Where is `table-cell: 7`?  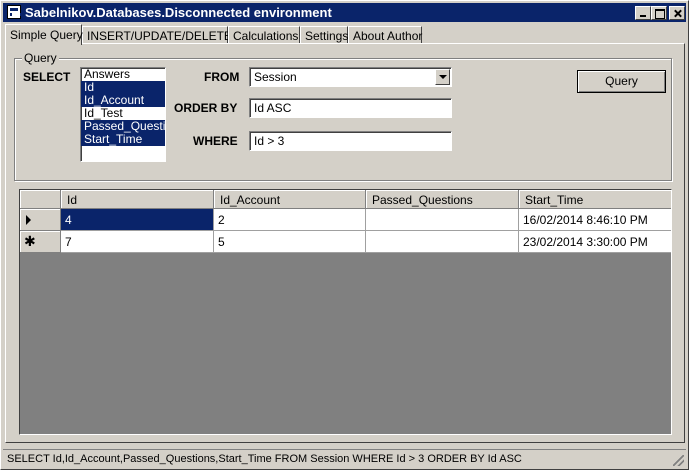
table-cell: 7 is located at coordinates (137, 242).